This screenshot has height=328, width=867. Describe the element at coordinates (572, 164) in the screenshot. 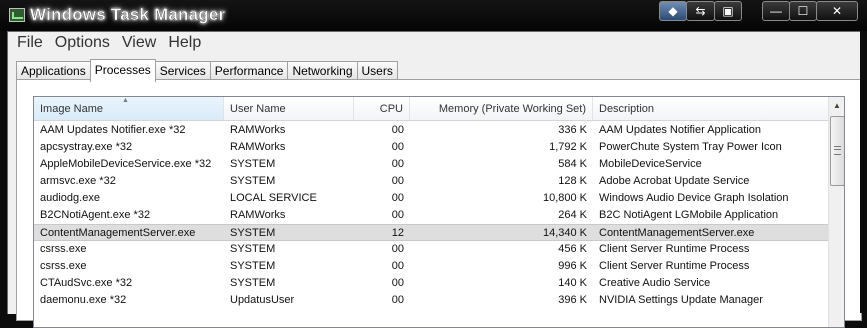

I see `cell-memory: 584 K` at that location.